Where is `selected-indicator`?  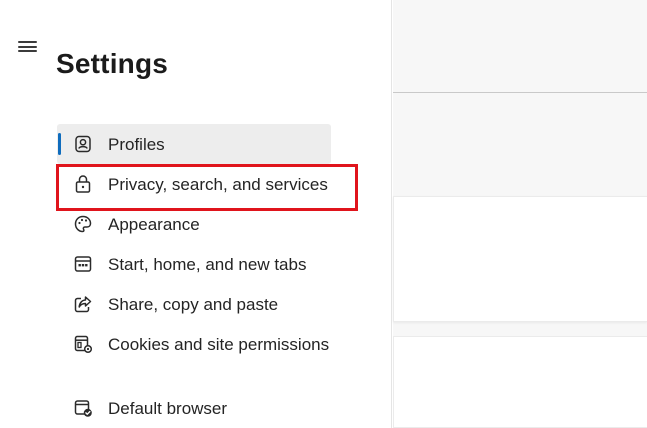
selected-indicator is located at coordinates (59, 144).